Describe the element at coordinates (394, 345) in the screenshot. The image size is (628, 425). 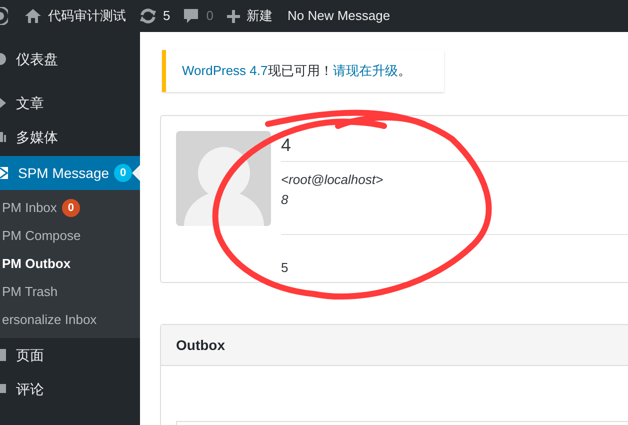
I see `outbox-header: Outbox` at that location.